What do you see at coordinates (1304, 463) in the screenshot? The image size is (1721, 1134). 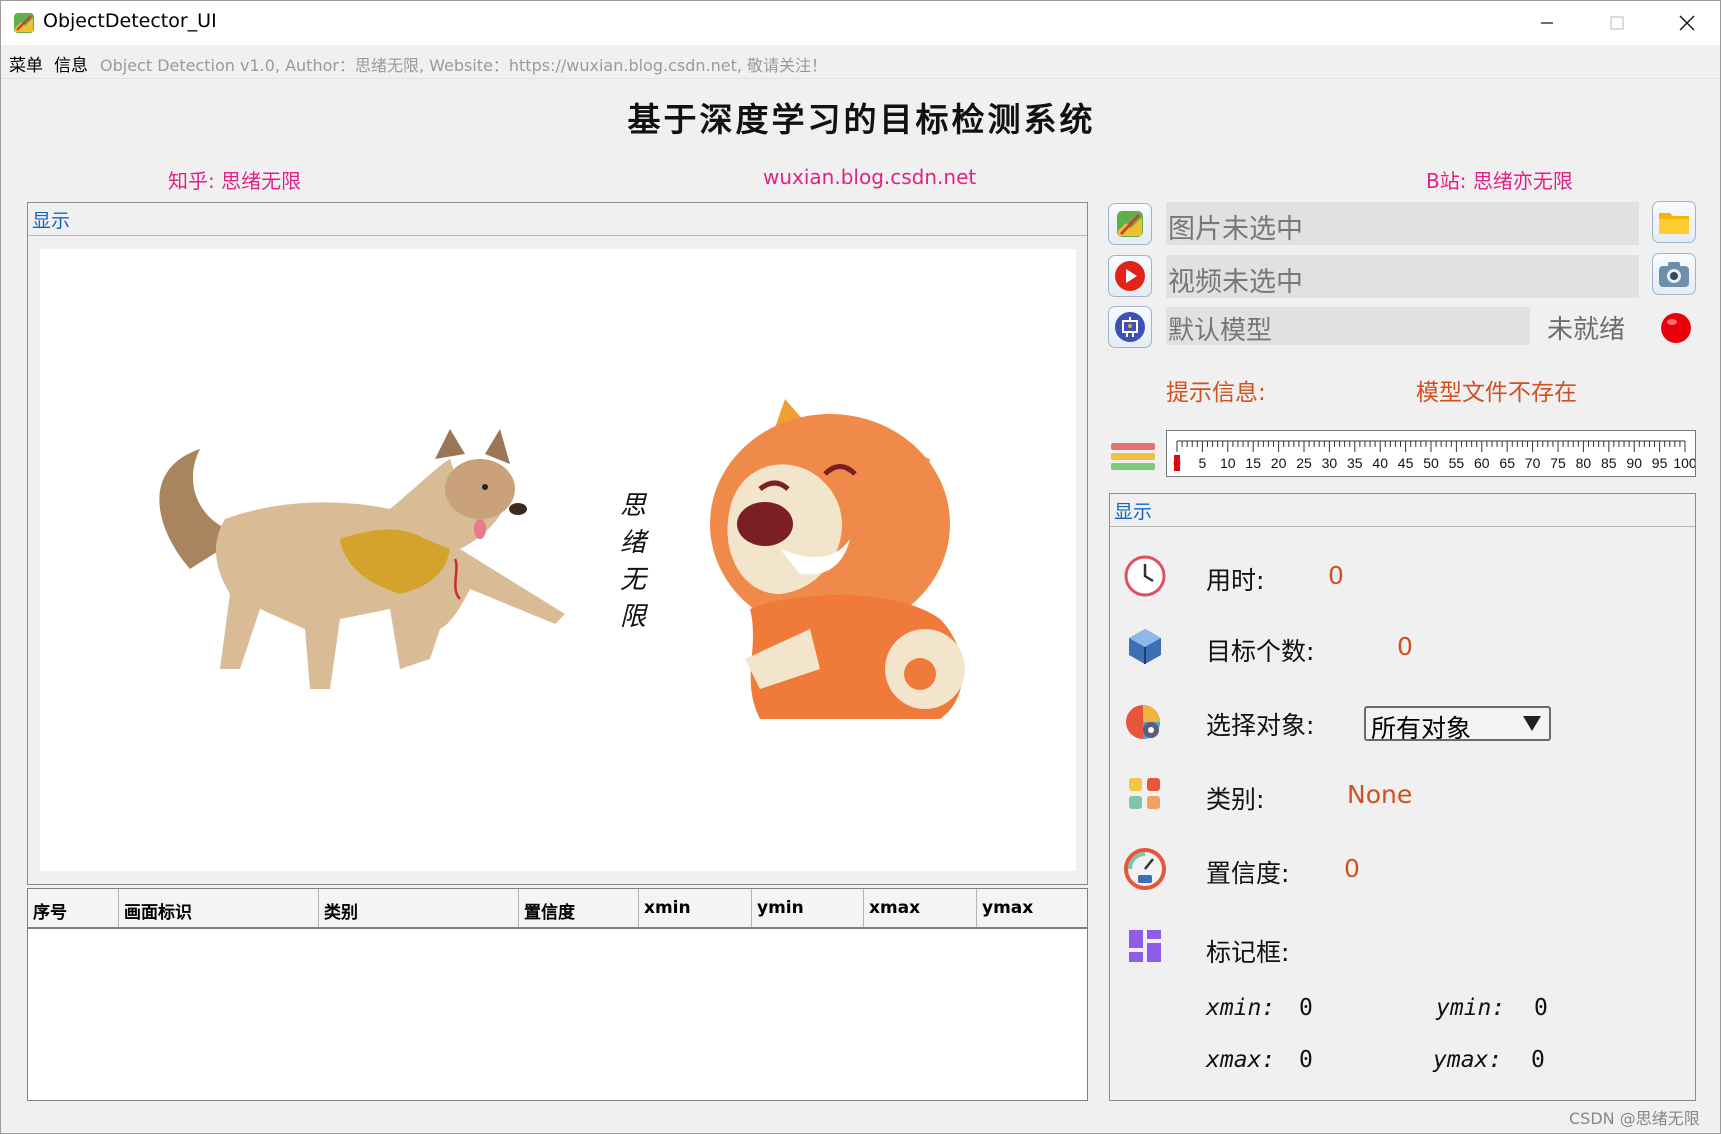 I see `slider-label: 25` at bounding box center [1304, 463].